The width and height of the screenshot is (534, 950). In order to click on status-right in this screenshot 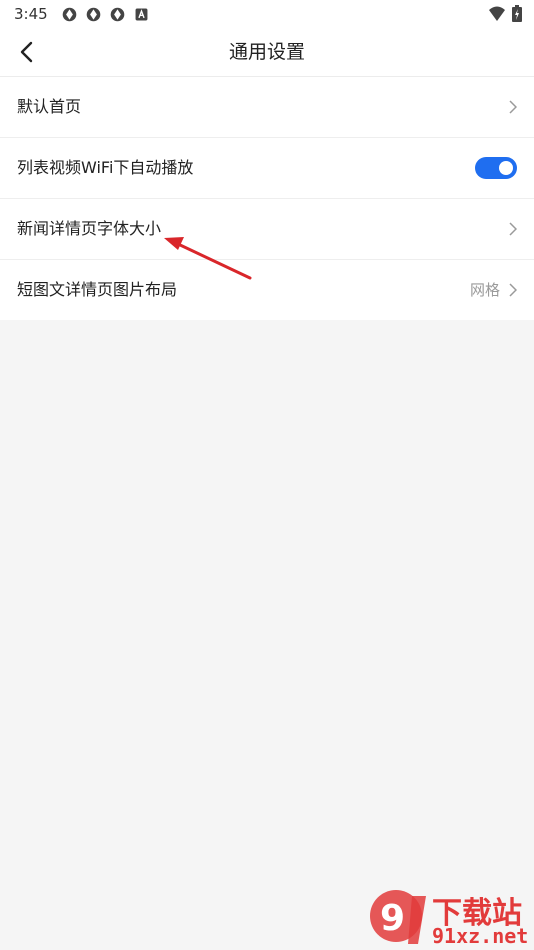, I will do `click(505, 13)`.